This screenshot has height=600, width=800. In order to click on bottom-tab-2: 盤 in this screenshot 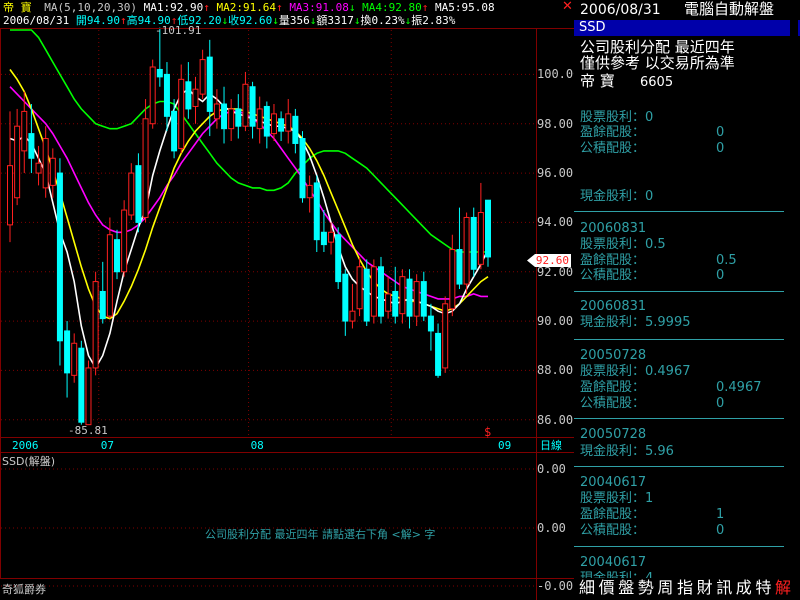, I will do `click(626, 588)`.